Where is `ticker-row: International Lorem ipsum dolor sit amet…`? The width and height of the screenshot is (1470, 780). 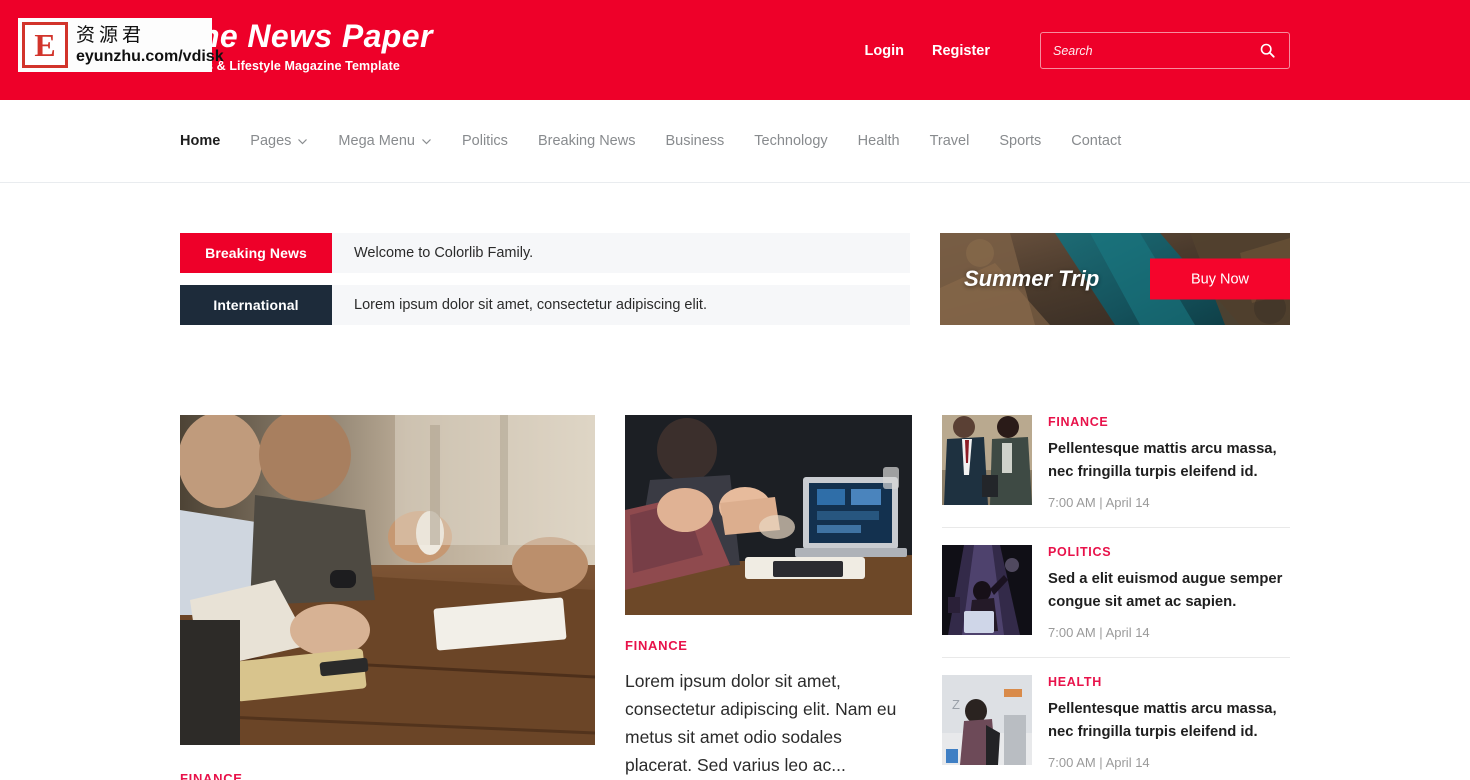 ticker-row: International Lorem ipsum dolor sit amet… is located at coordinates (545, 305).